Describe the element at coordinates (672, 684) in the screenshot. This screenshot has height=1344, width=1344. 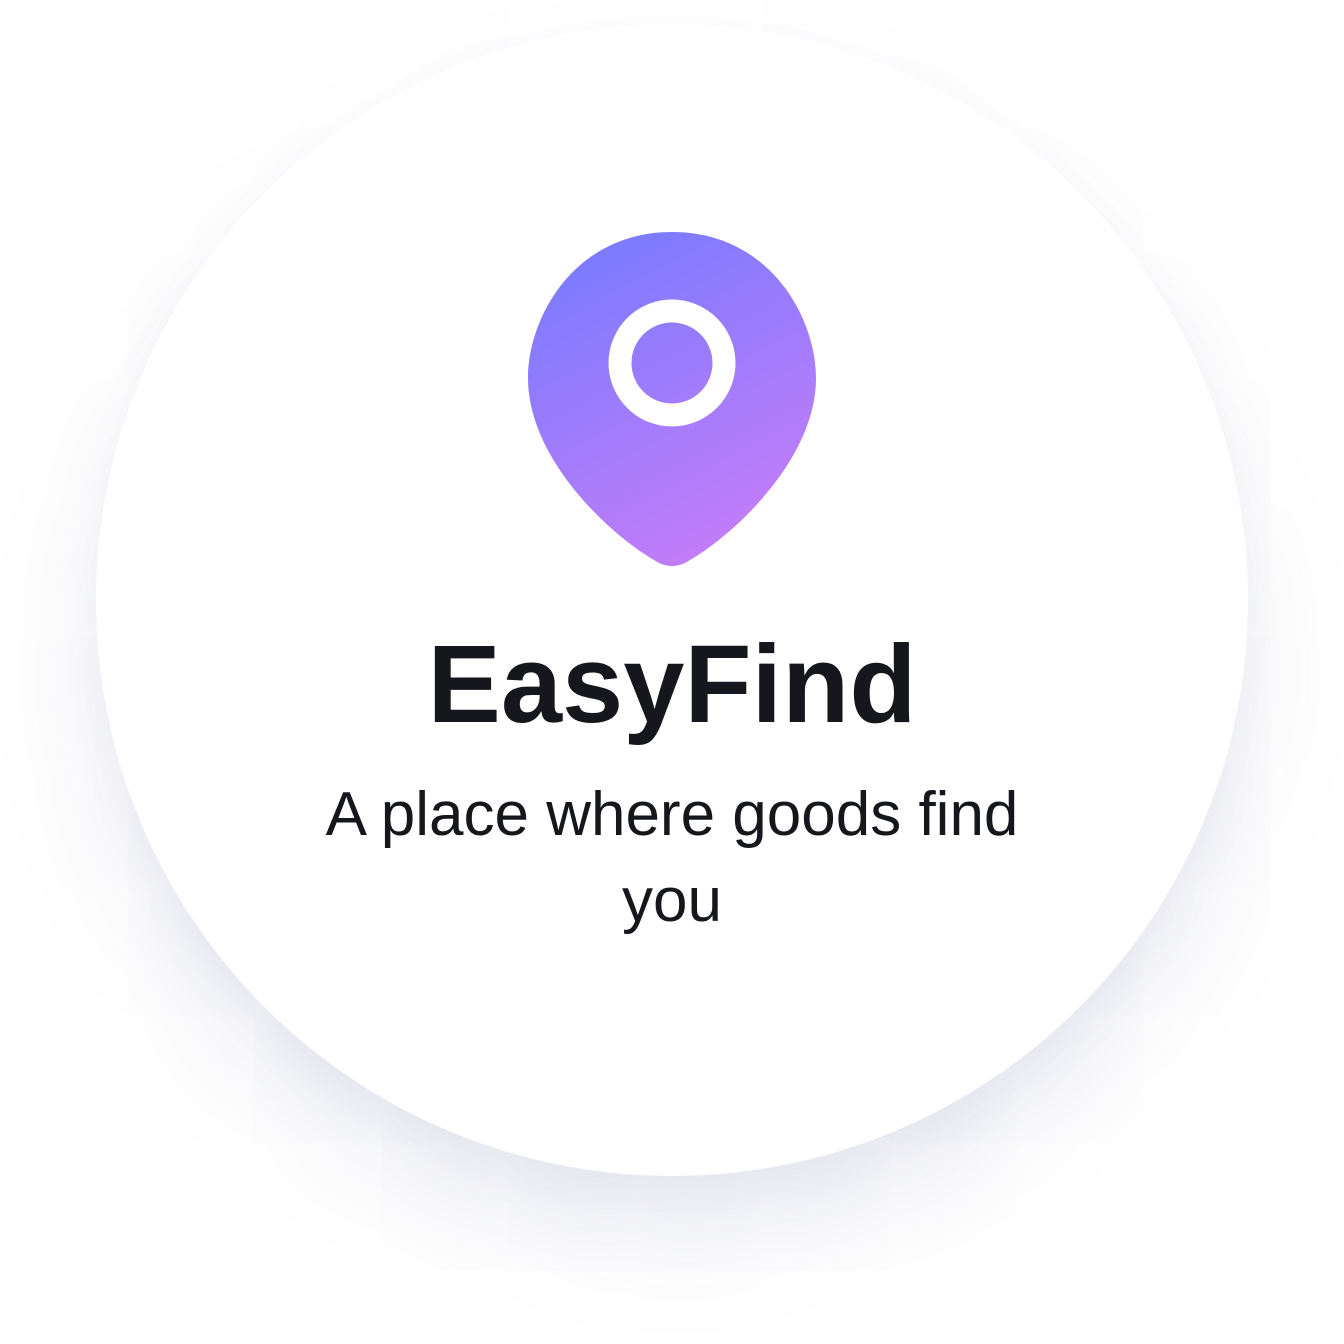
I see `app-title: EasyFind` at that location.